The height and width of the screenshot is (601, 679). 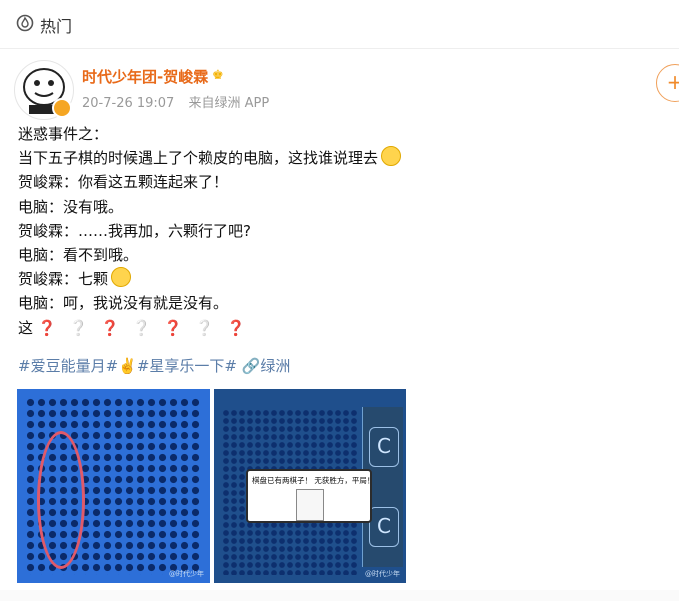 I want to click on post-line: 这 ❓ ❔ ❓ ❔ ❓ ❔ ❓, so click(x=132, y=327).